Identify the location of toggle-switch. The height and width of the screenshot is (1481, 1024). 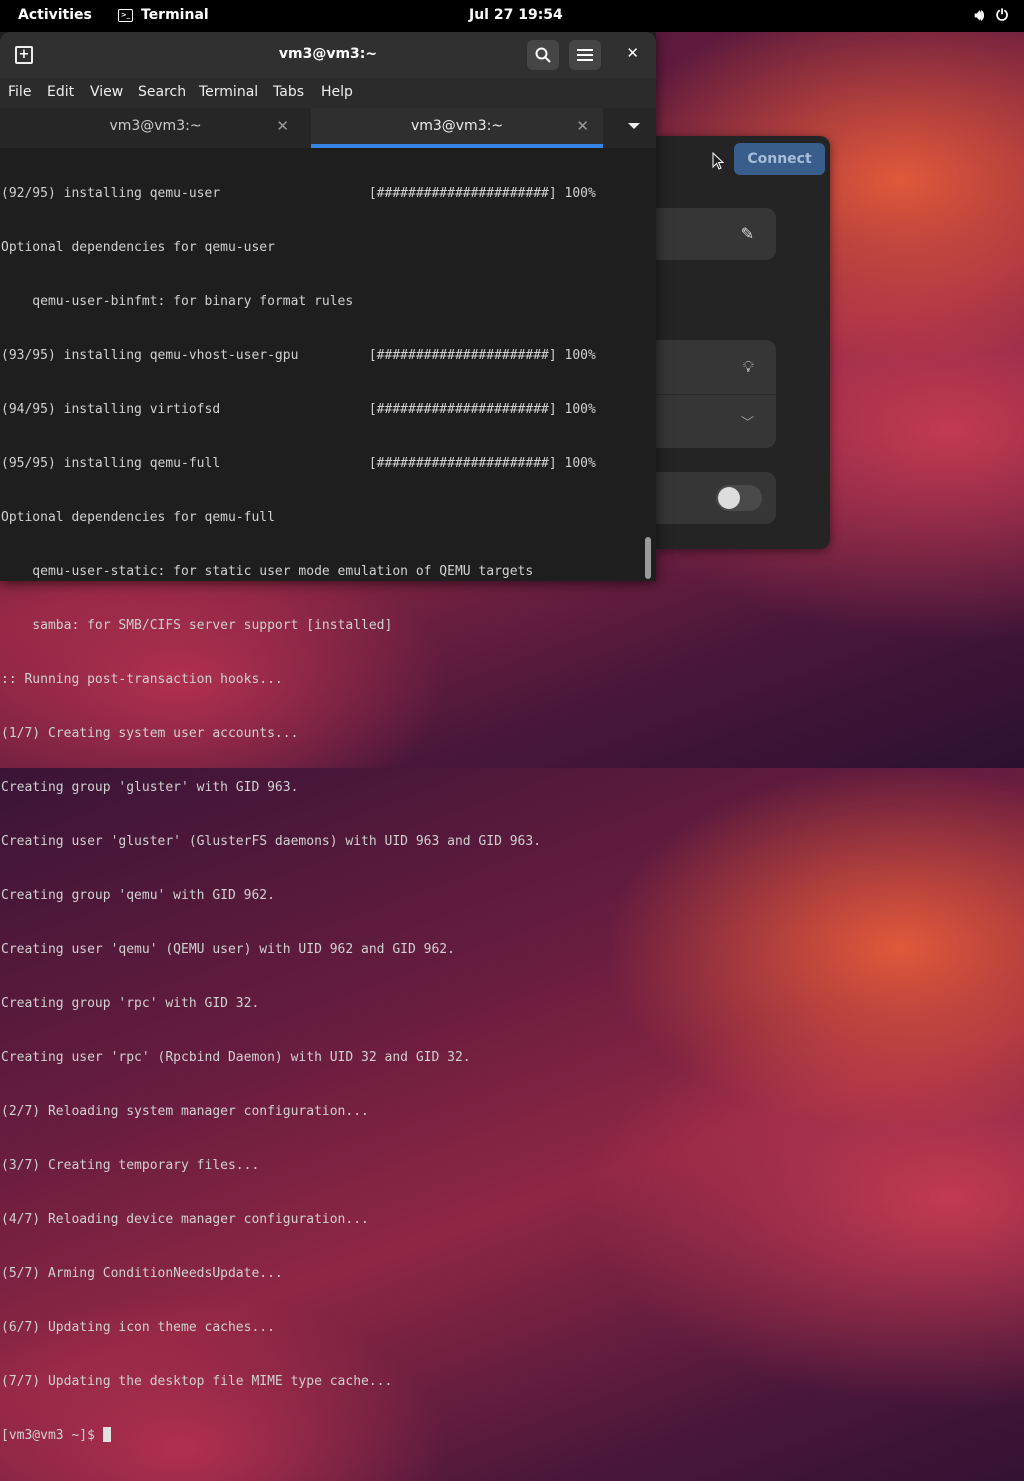
(739, 498).